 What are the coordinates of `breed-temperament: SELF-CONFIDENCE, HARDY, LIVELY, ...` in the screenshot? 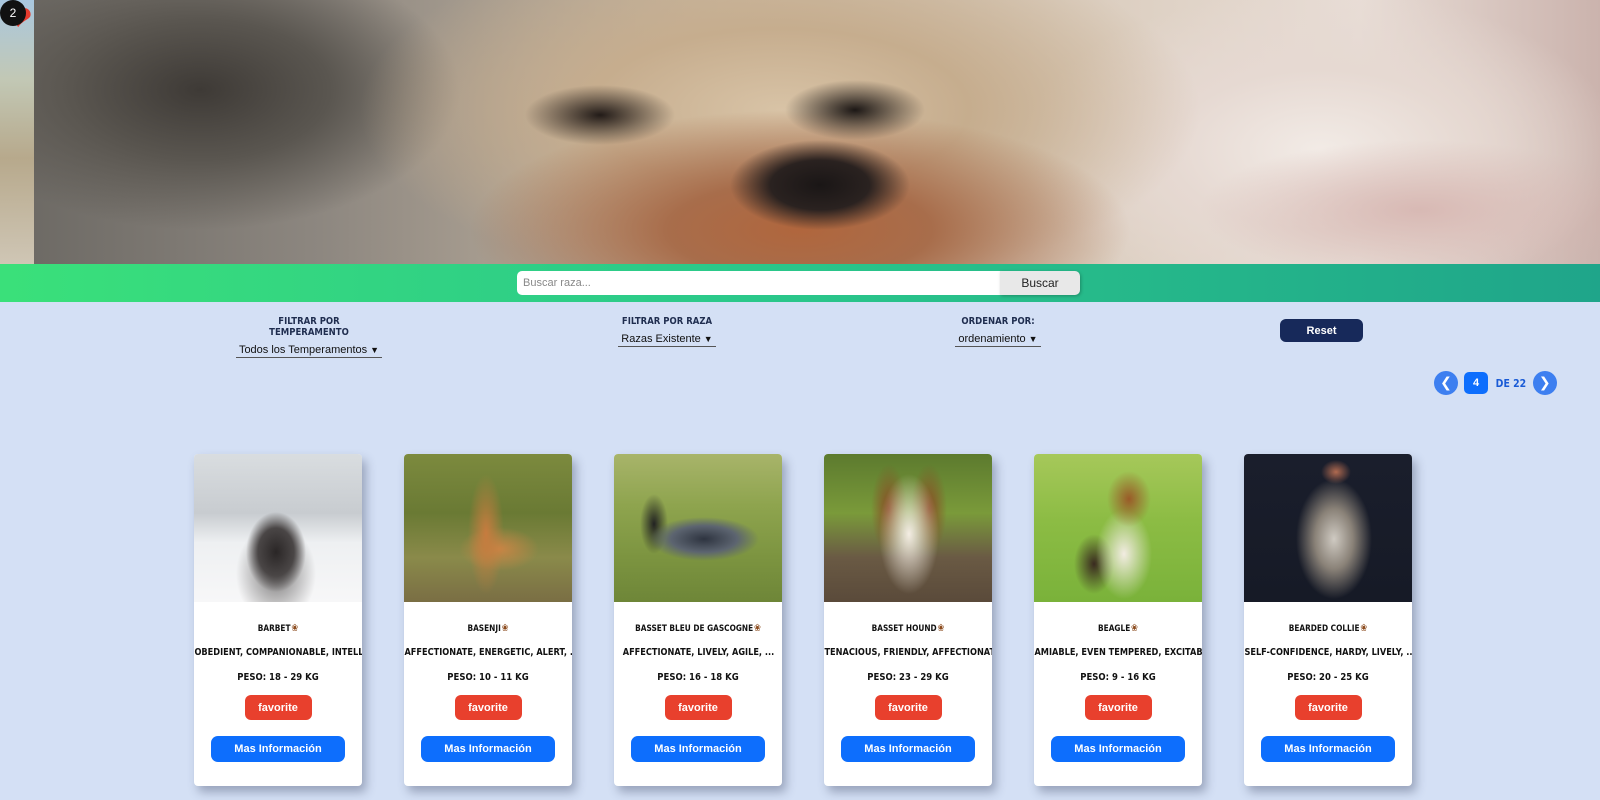 It's located at (1328, 652).